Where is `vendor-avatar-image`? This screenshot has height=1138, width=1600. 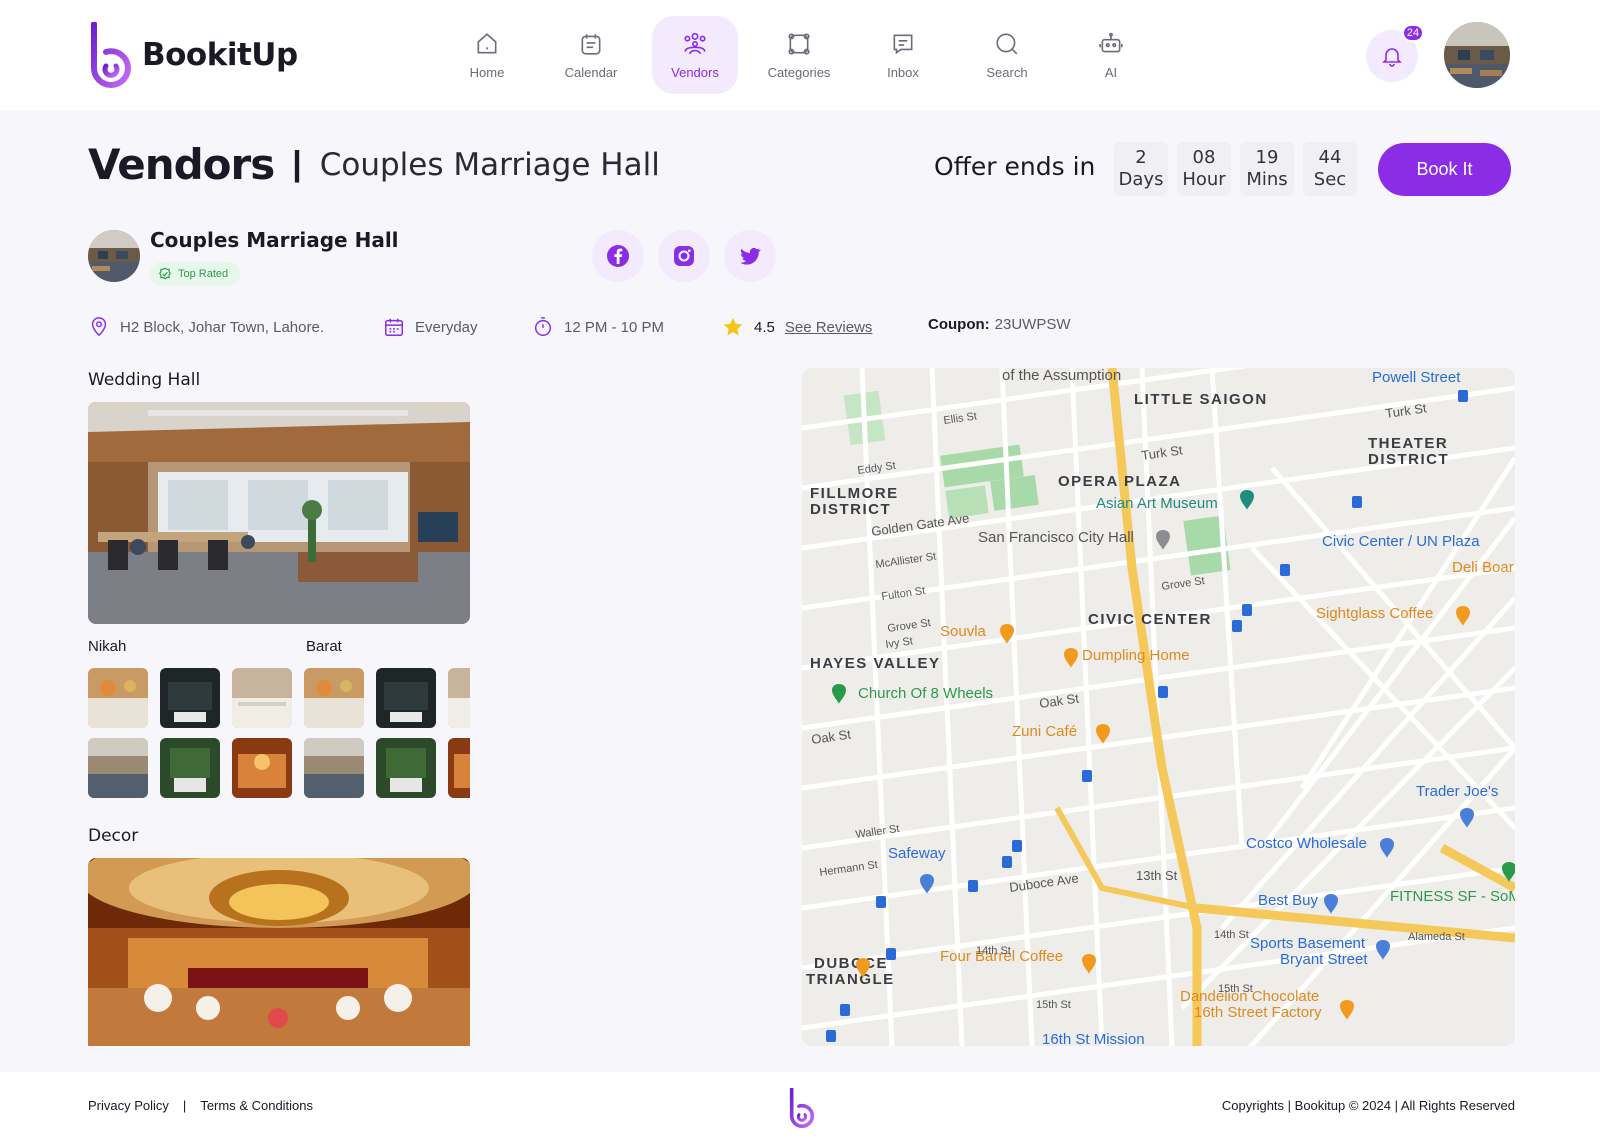 vendor-avatar-image is located at coordinates (114, 256).